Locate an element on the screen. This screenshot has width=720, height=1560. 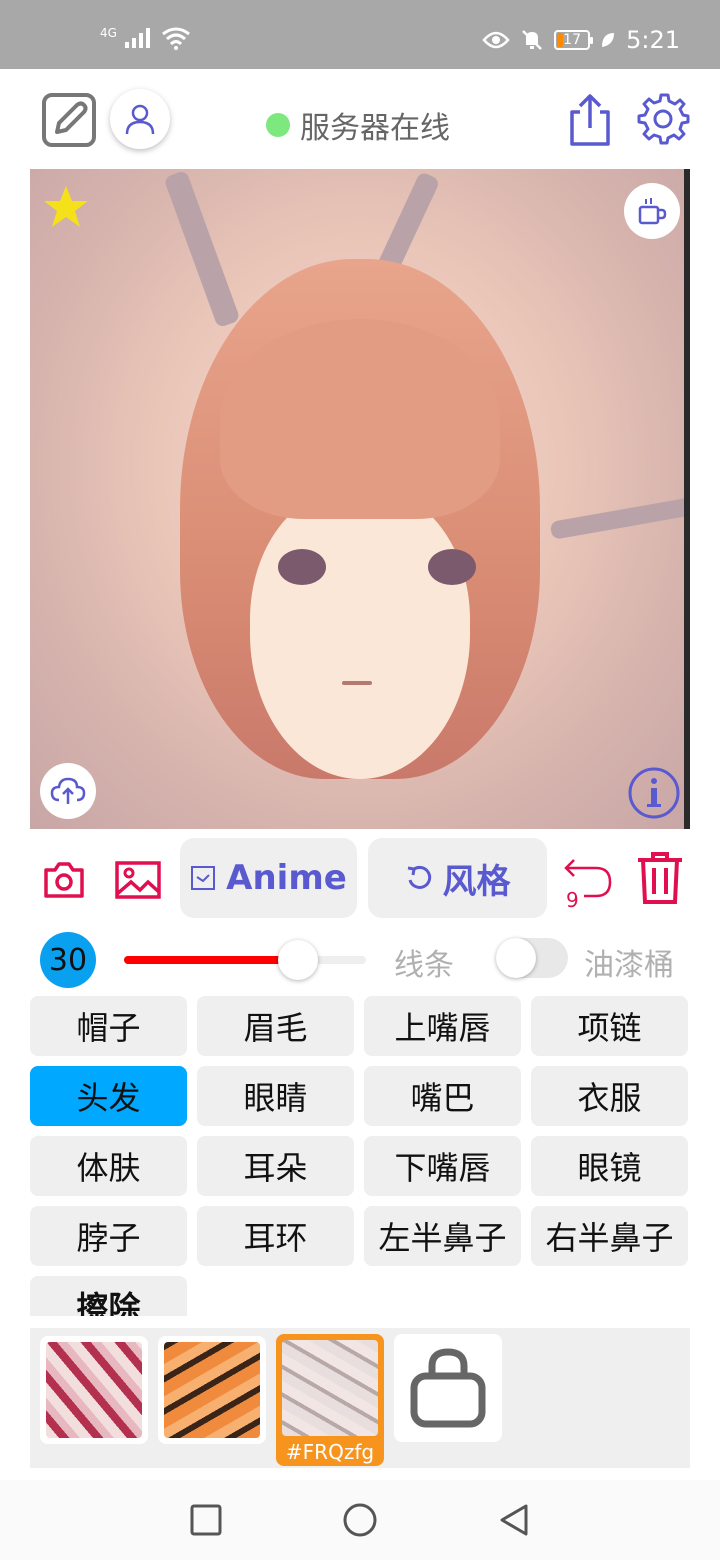
cloud-upload-icon is located at coordinates (68, 790).